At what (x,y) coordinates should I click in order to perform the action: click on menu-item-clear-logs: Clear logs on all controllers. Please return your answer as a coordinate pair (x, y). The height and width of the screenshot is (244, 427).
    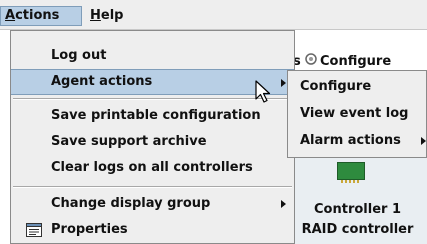
    Looking at the image, I should click on (152, 168).